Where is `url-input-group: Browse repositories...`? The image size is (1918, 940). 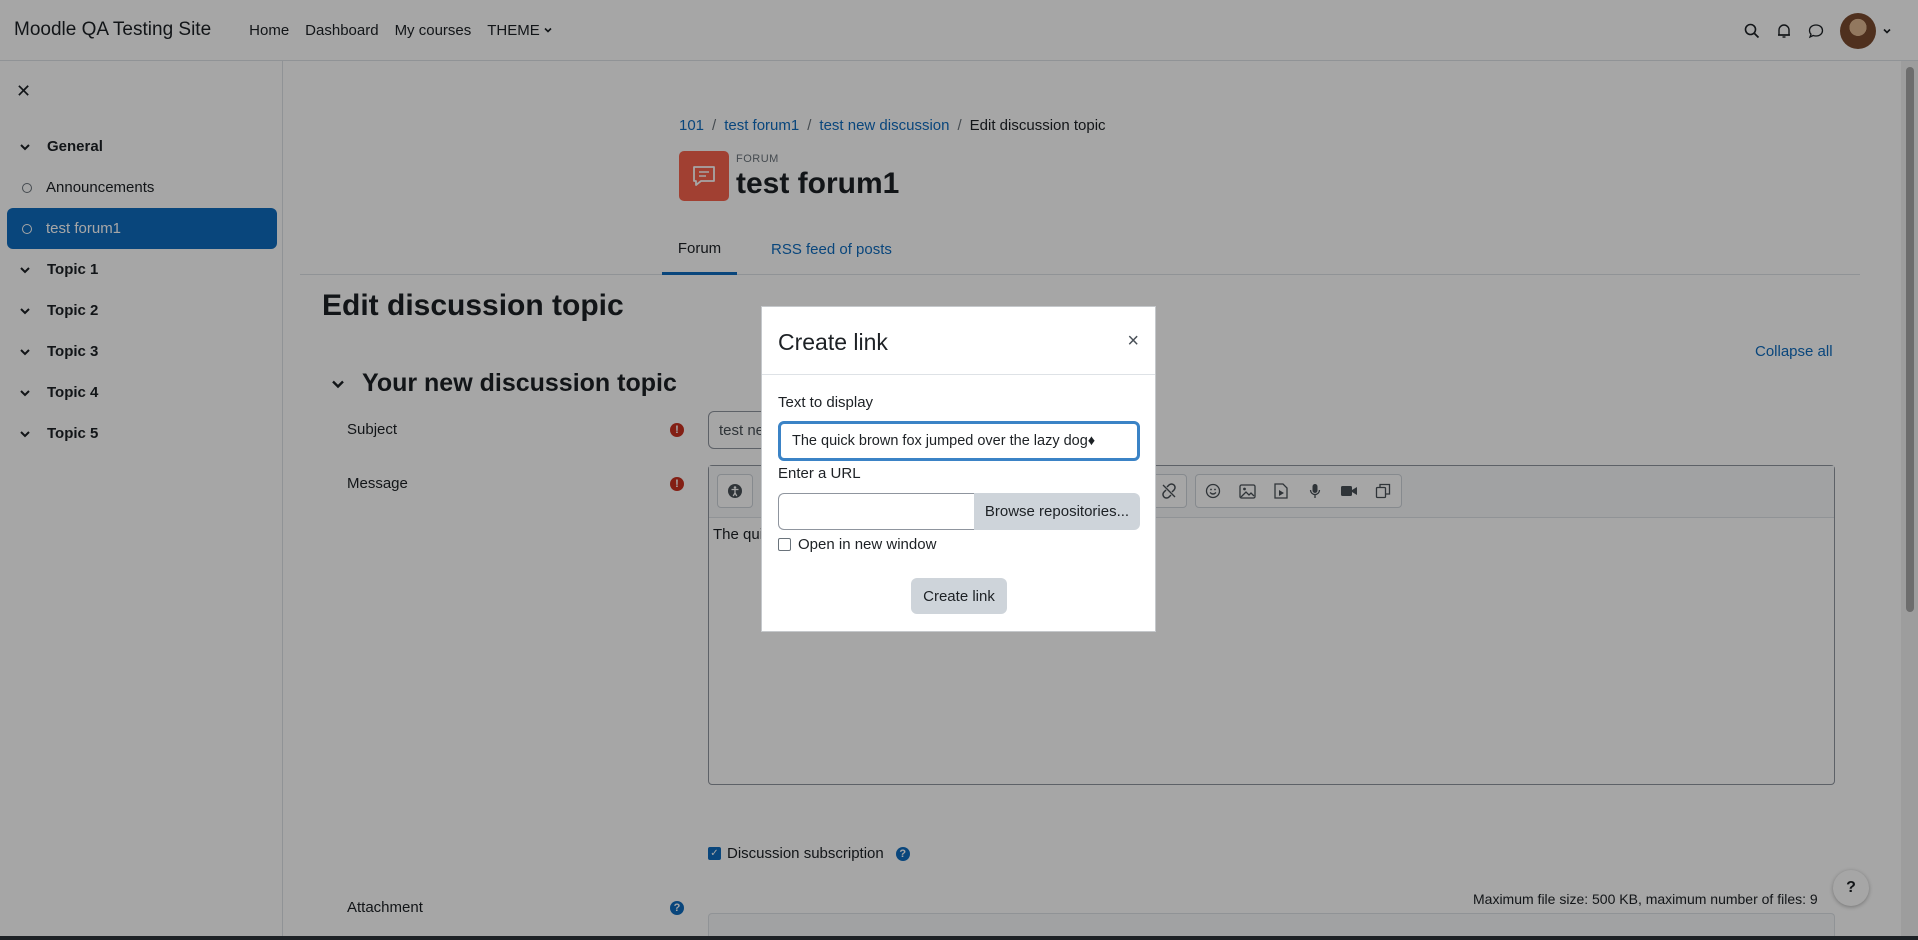 url-input-group: Browse repositories... is located at coordinates (959, 511).